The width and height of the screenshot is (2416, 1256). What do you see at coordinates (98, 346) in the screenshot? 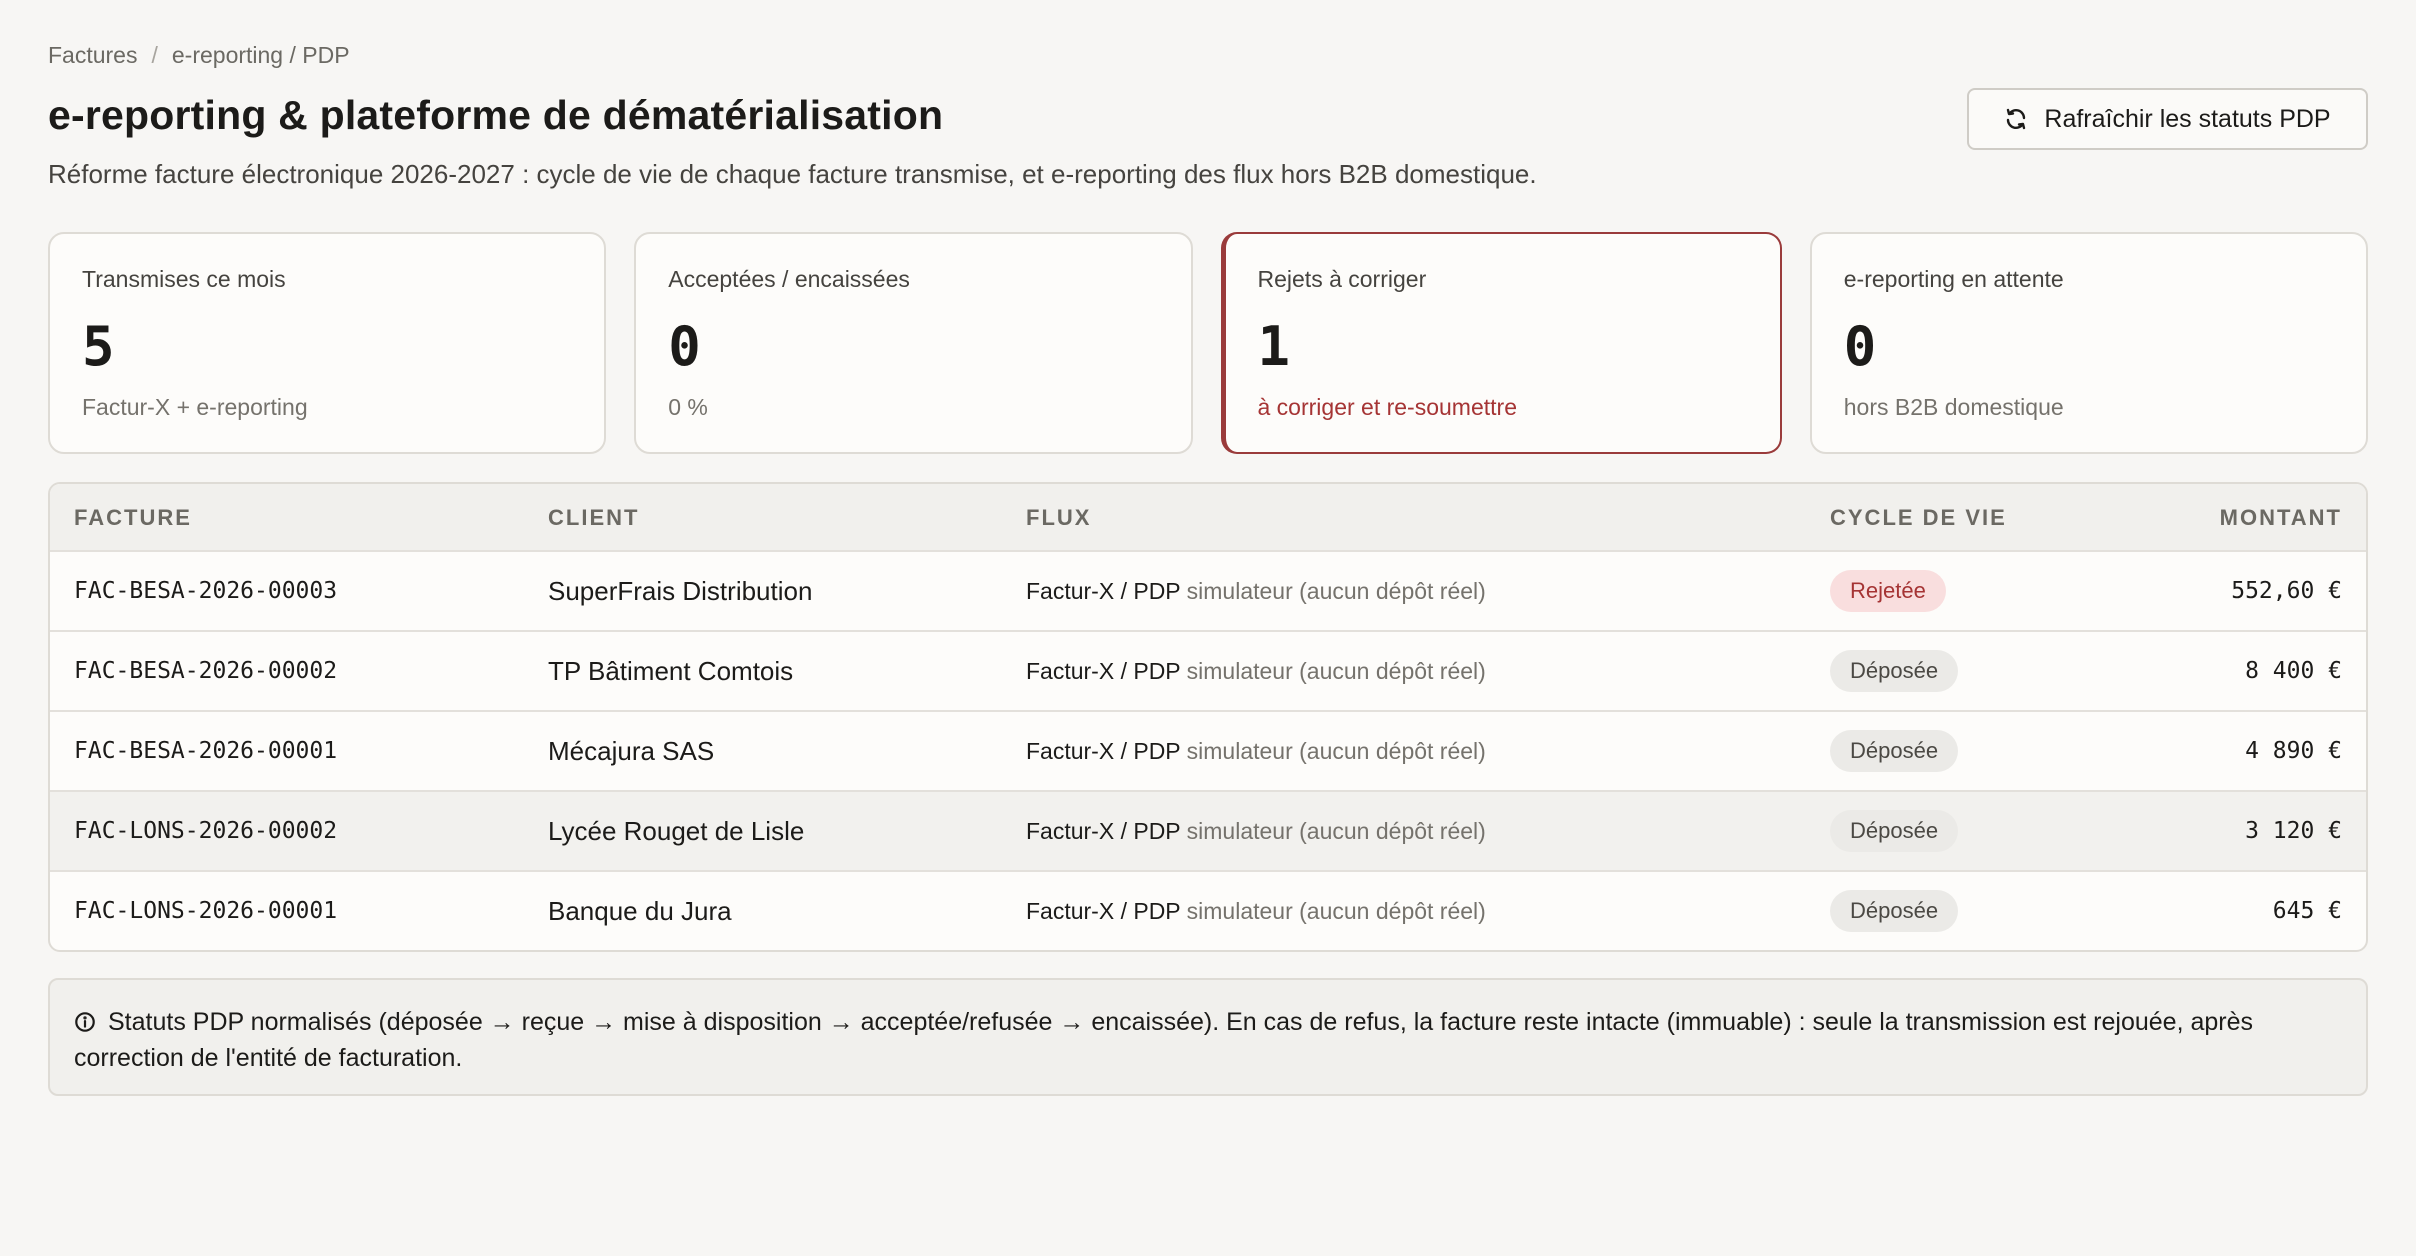
I see `kpi-value: 5` at bounding box center [98, 346].